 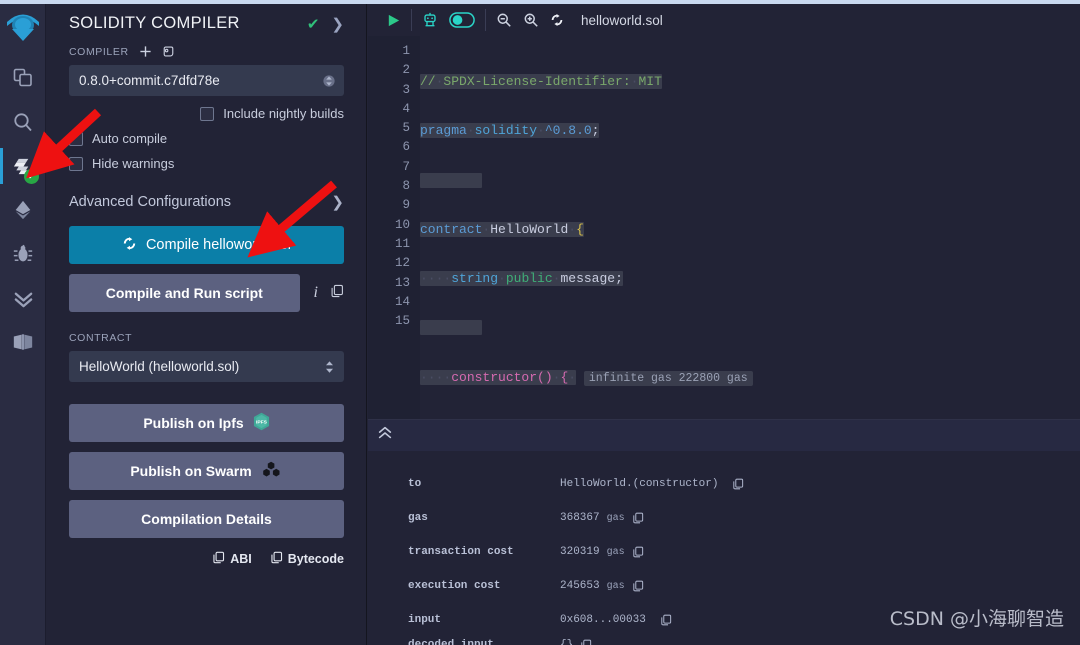 I want to click on advanced-configurations-label: Advanced Configurations, so click(x=150, y=202).